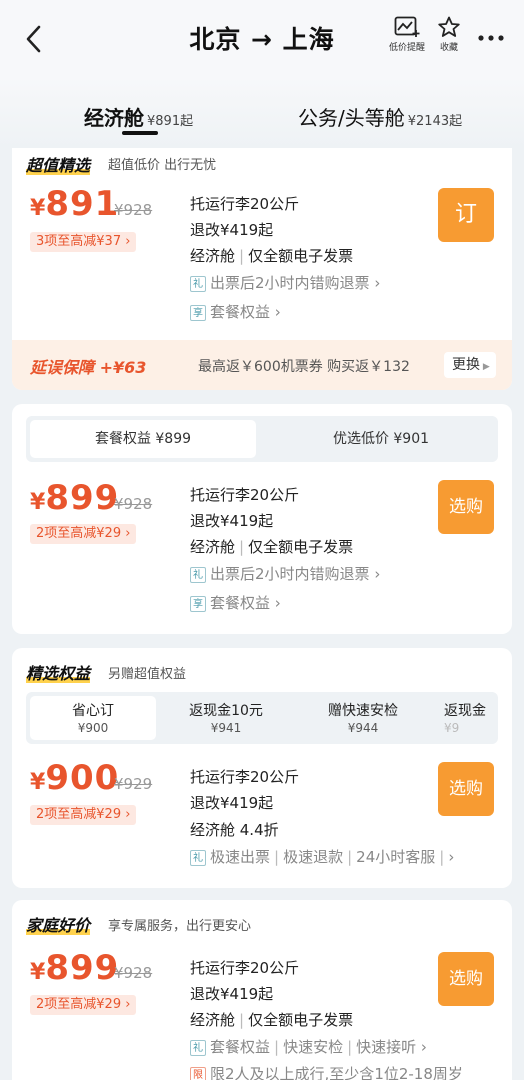 Image resolution: width=524 pixels, height=1080 pixels. I want to click on section-subtitle: 另赠超值权益, so click(147, 674).